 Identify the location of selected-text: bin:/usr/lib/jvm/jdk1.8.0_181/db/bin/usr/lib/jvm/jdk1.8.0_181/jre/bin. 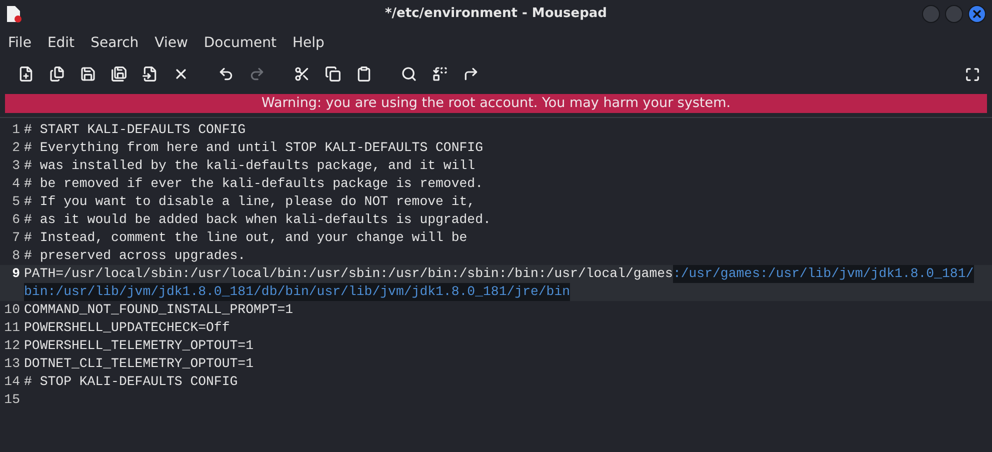
(297, 292).